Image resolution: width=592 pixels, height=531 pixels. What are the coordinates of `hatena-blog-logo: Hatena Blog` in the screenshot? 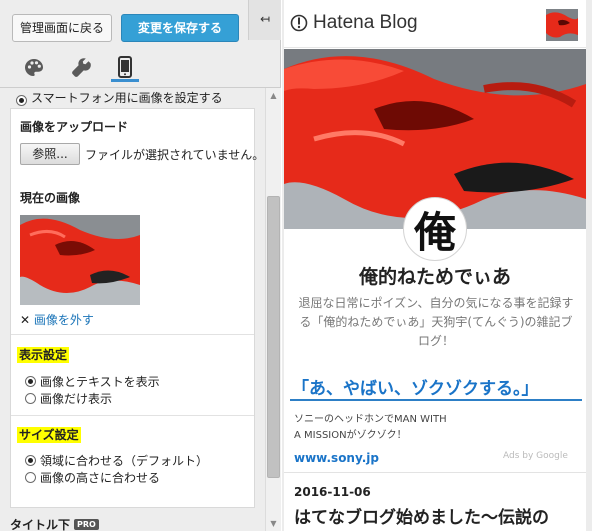 It's located at (354, 23).